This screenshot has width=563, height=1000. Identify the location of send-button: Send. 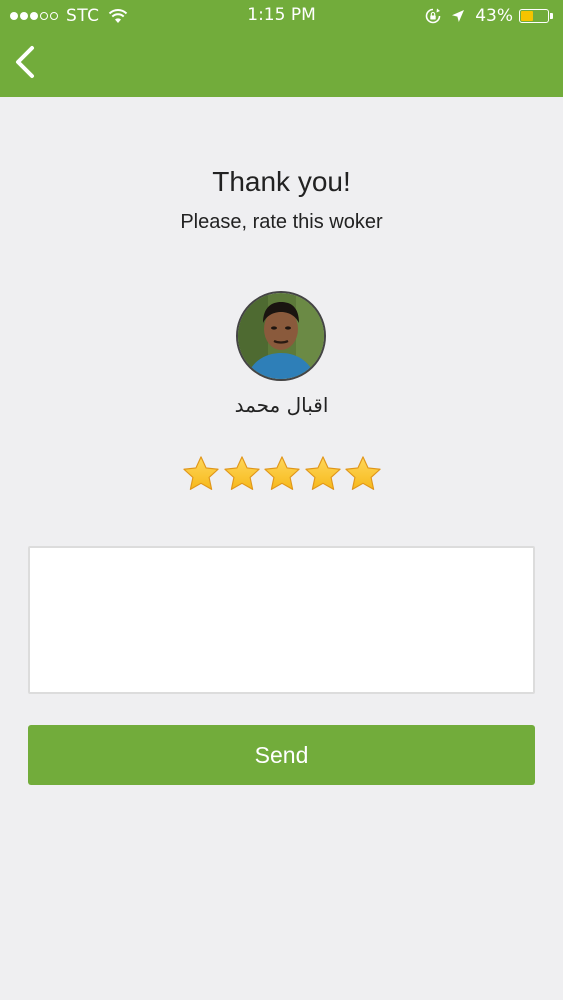
(281, 755).